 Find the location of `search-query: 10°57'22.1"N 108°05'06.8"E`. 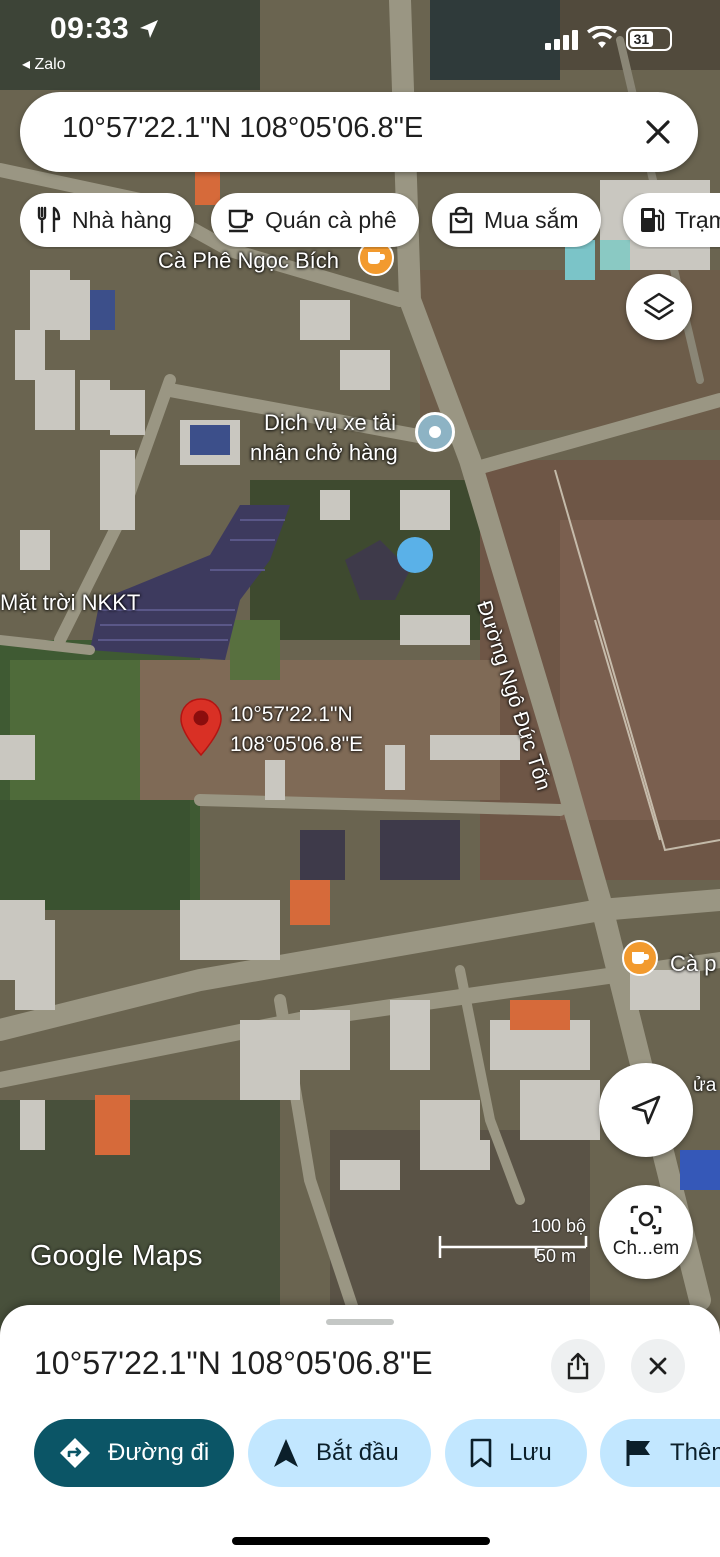

search-query: 10°57'22.1"N 108°05'06.8"E is located at coordinates (242, 128).